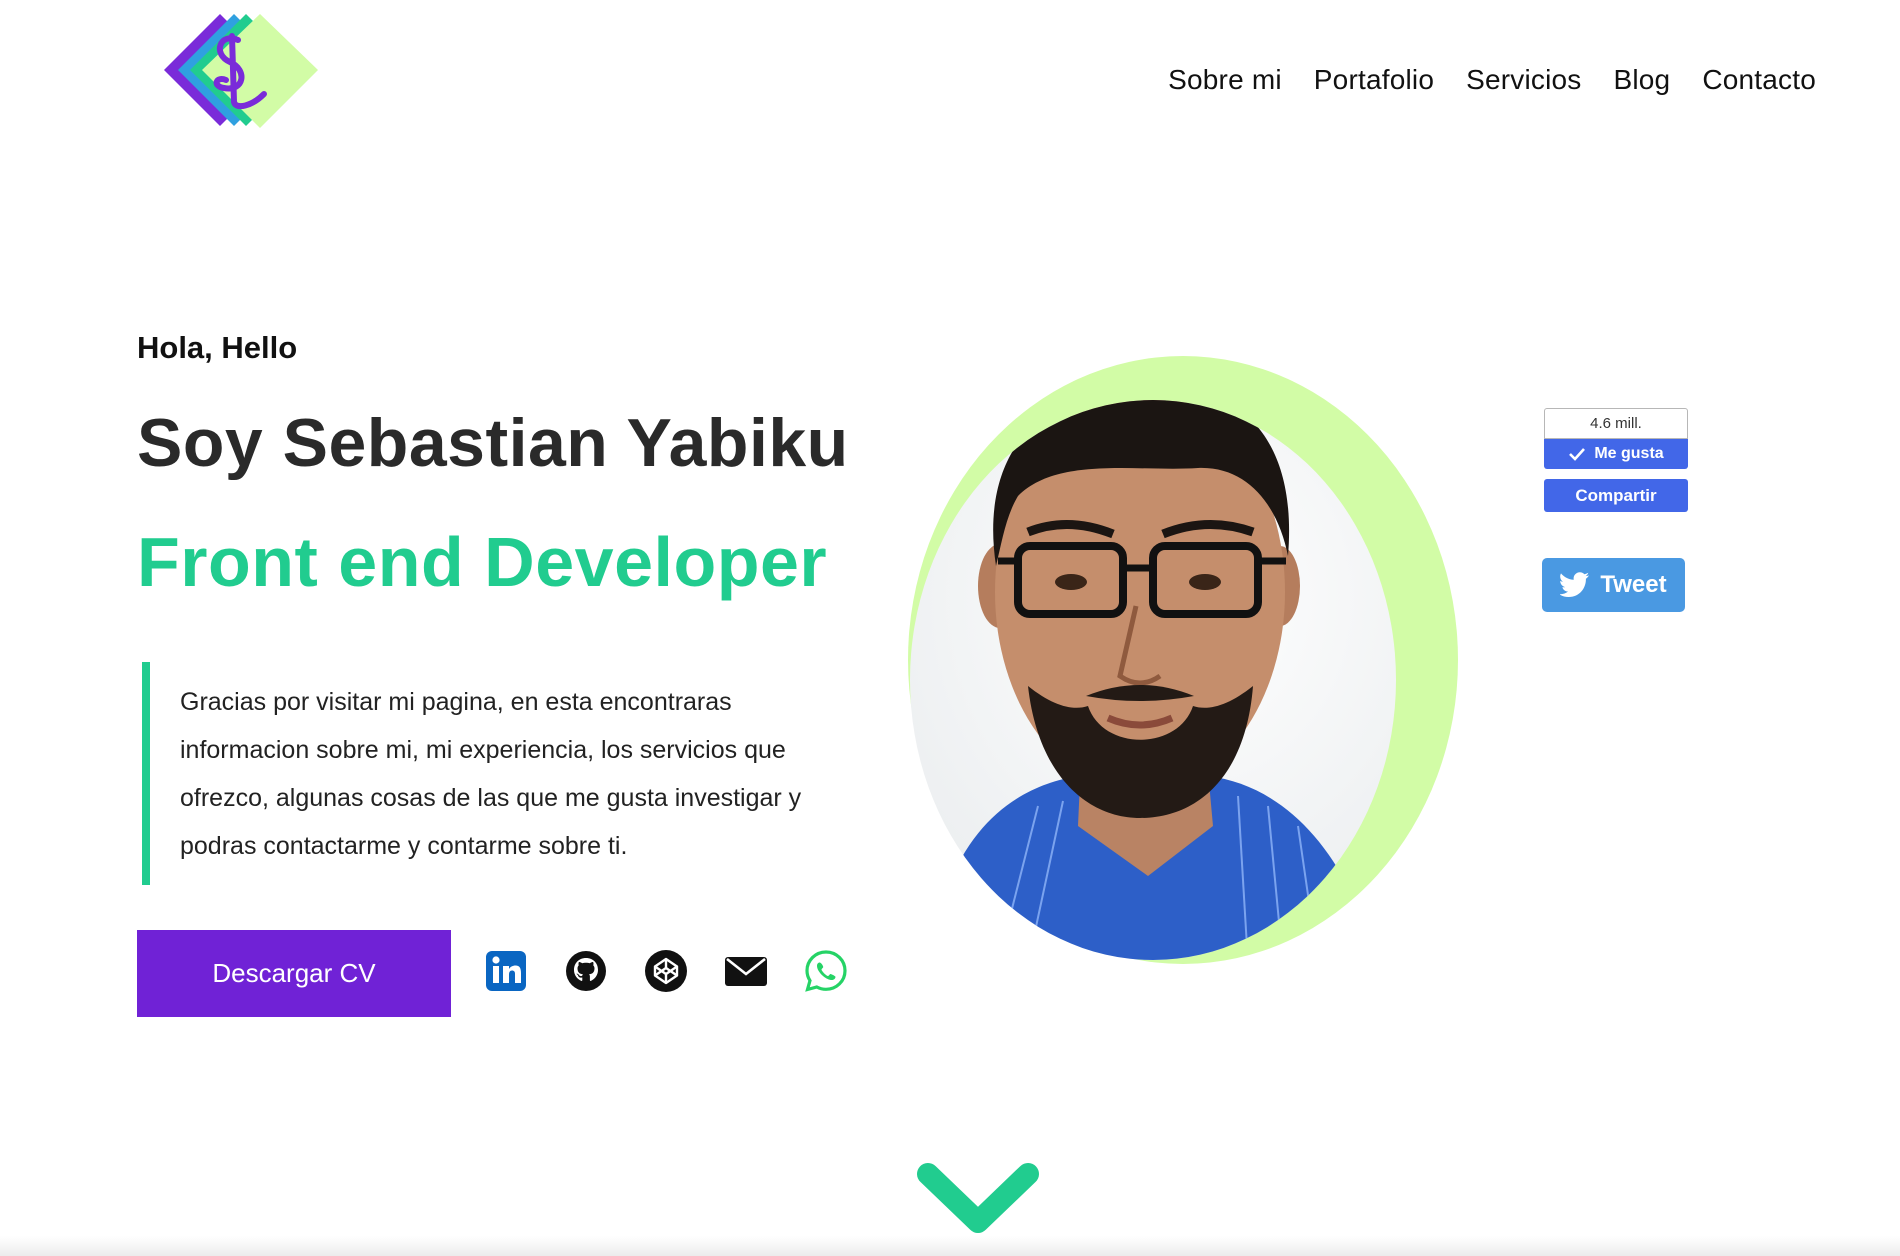  What do you see at coordinates (506, 971) in the screenshot?
I see `linkedin-icon` at bounding box center [506, 971].